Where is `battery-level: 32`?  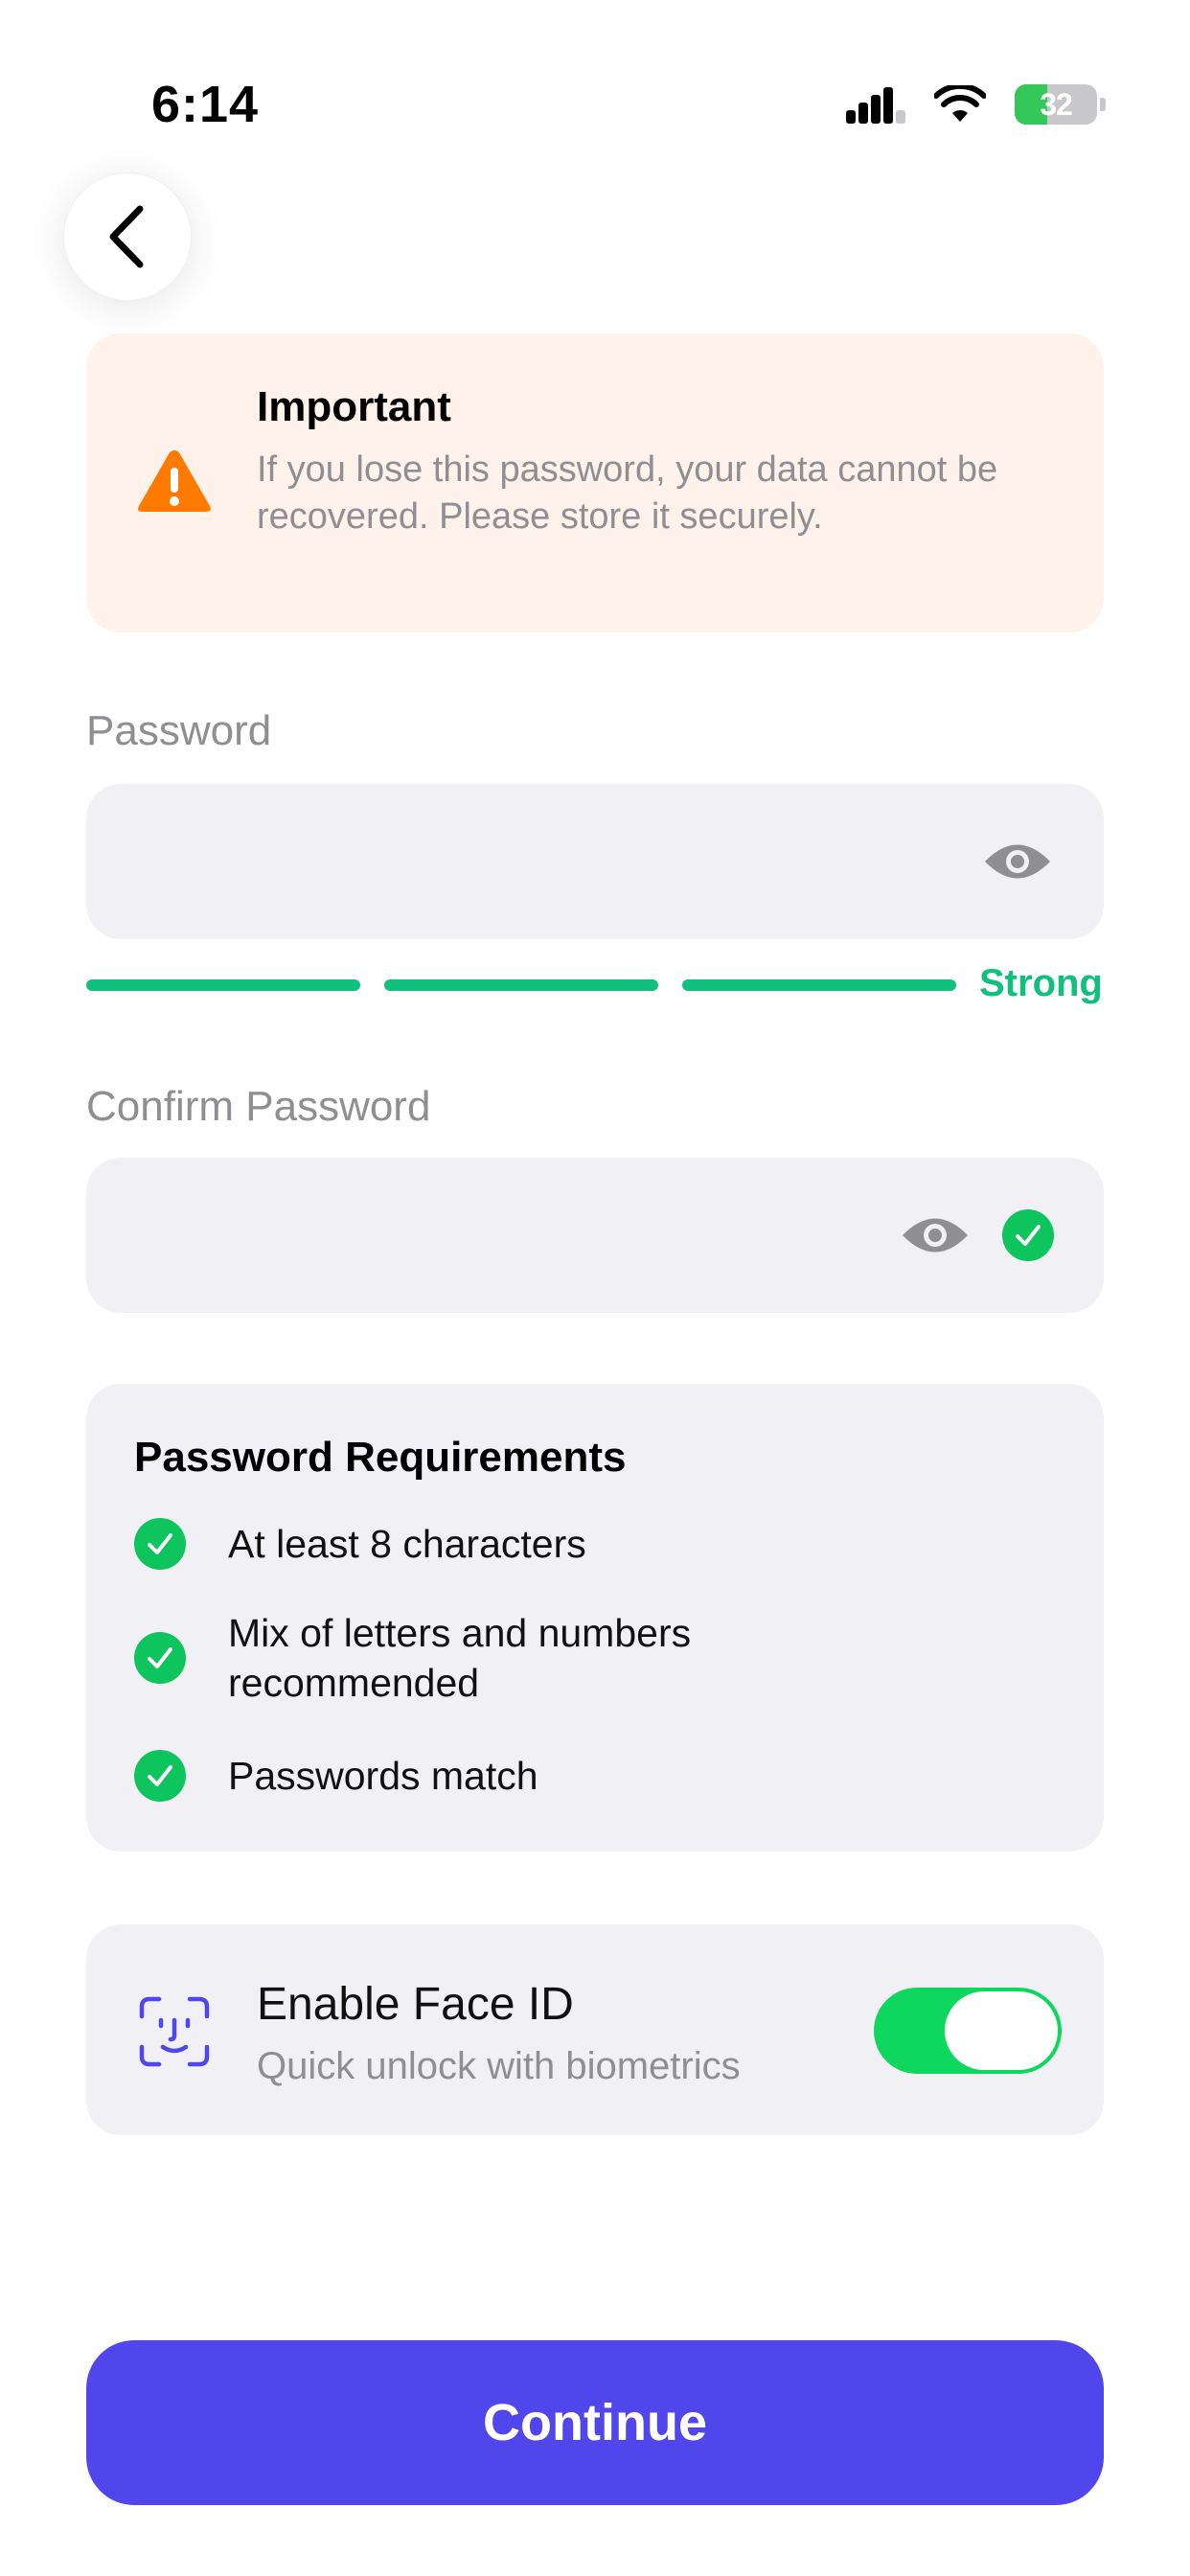
battery-level: 32 is located at coordinates (1057, 104).